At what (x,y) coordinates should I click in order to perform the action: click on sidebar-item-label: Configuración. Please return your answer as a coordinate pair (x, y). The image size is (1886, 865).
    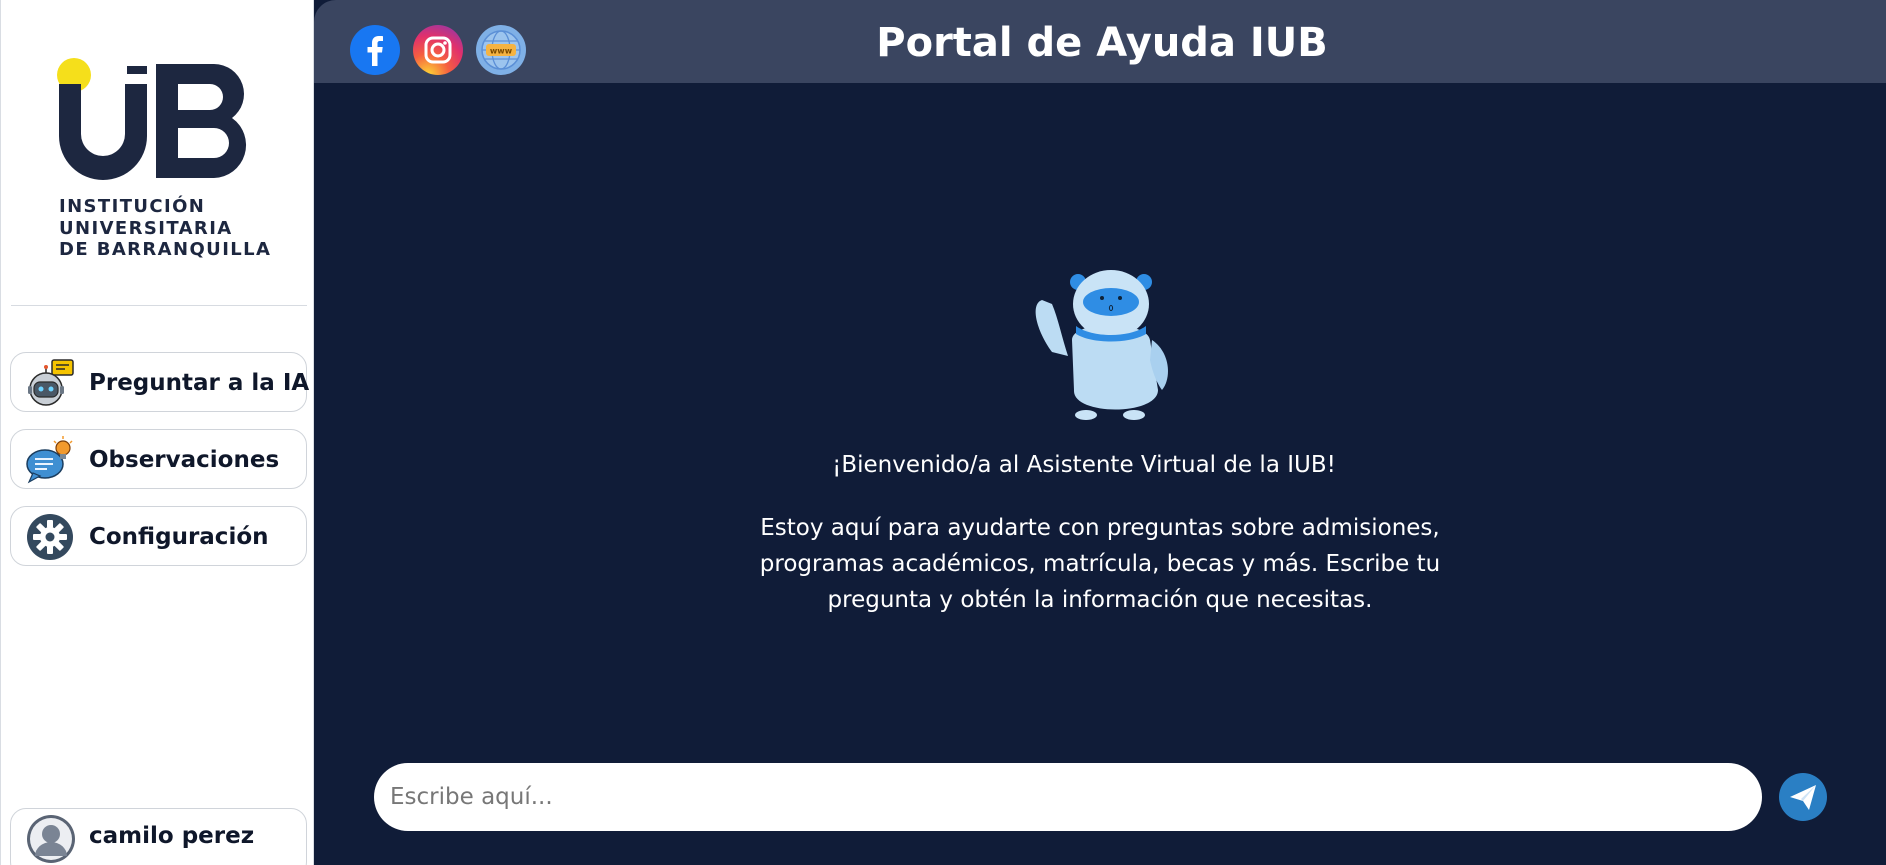
    Looking at the image, I should click on (179, 537).